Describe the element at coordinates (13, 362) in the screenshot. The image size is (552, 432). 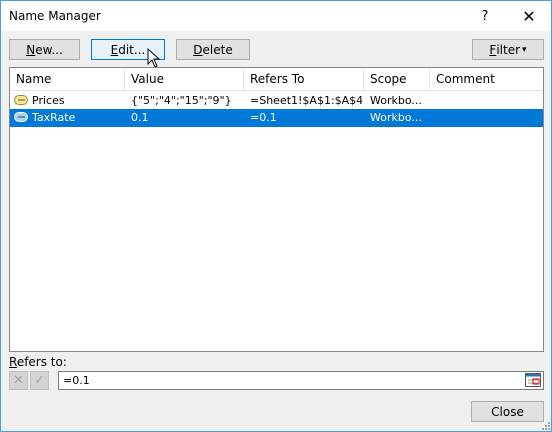
I see `refers-to-mnemonic: R` at that location.